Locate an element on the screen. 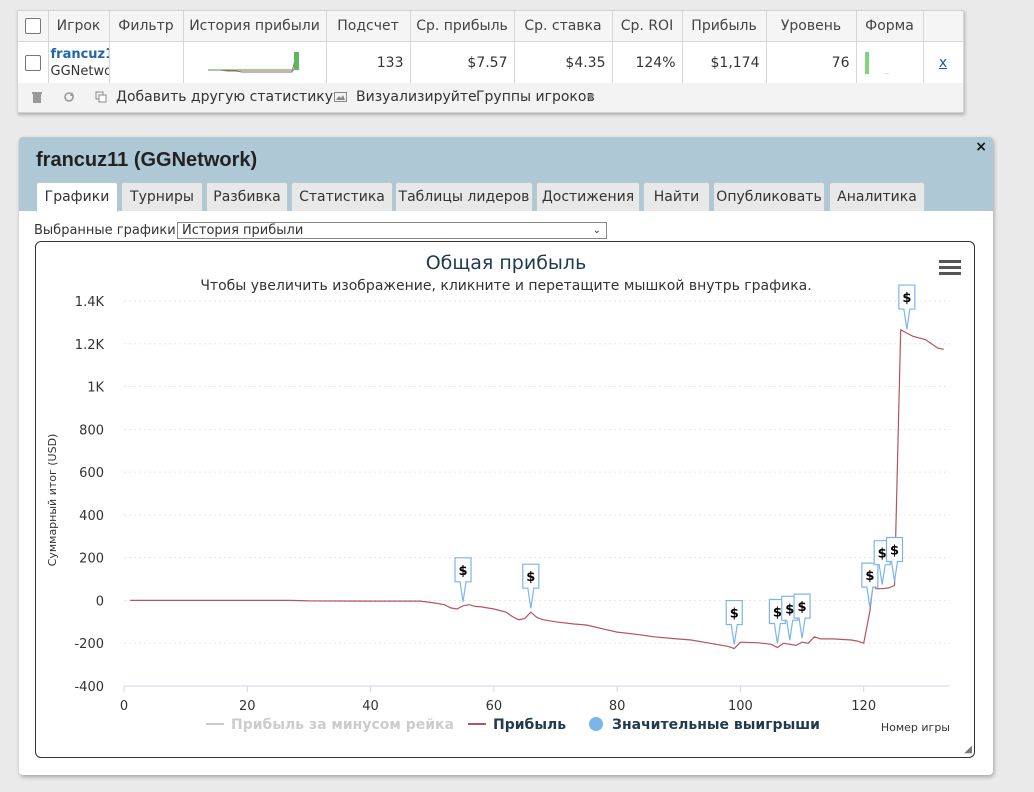  tab-publish: Опубликовать is located at coordinates (769, 196).